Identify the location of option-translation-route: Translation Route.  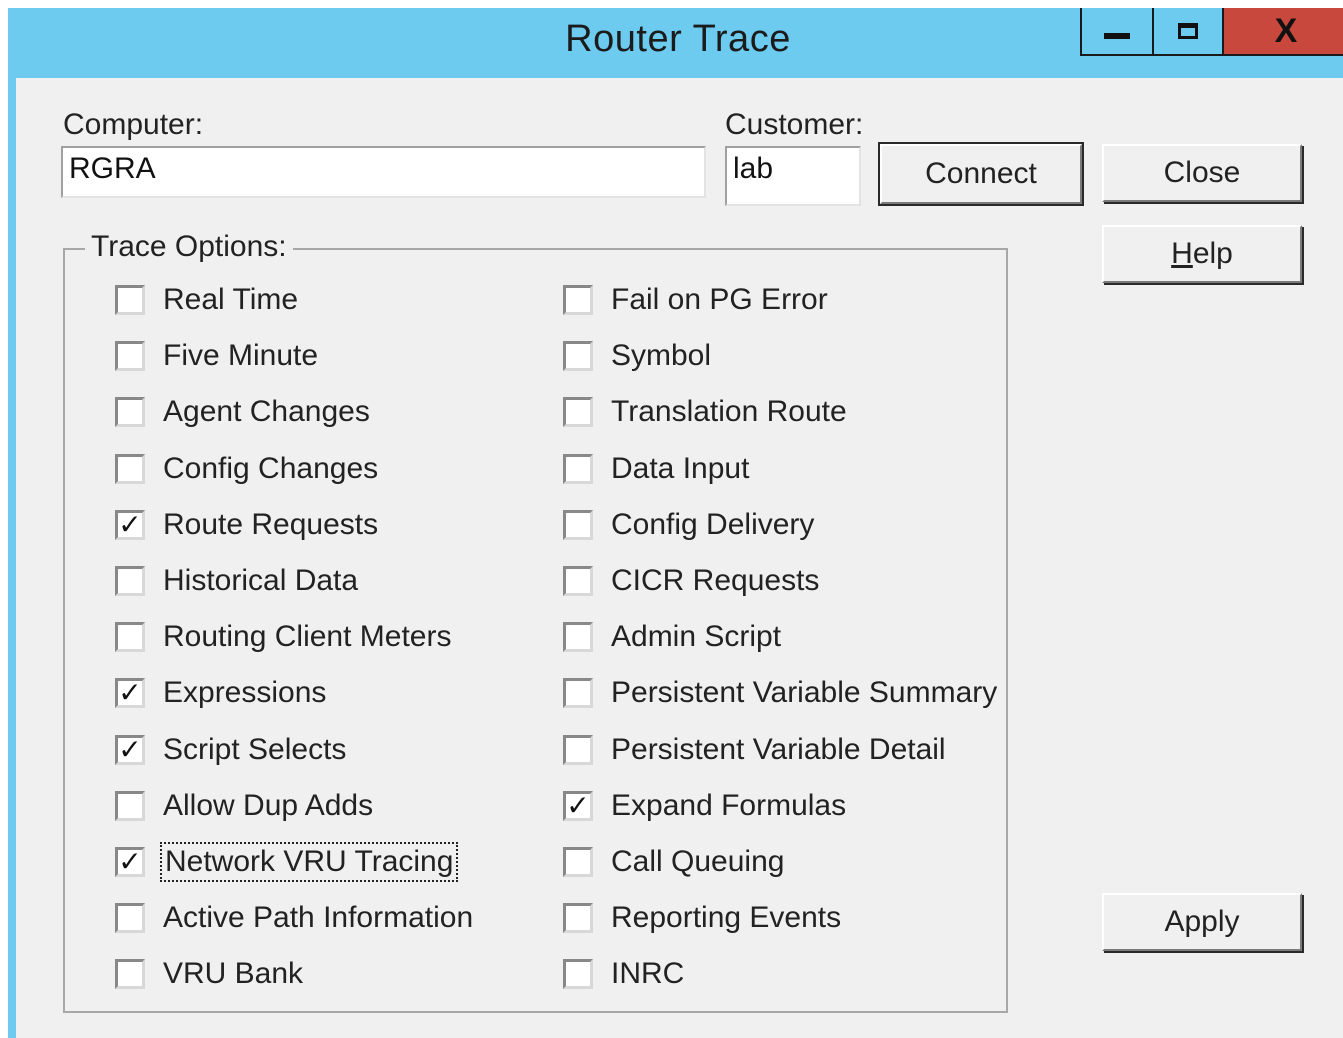
(705, 412).